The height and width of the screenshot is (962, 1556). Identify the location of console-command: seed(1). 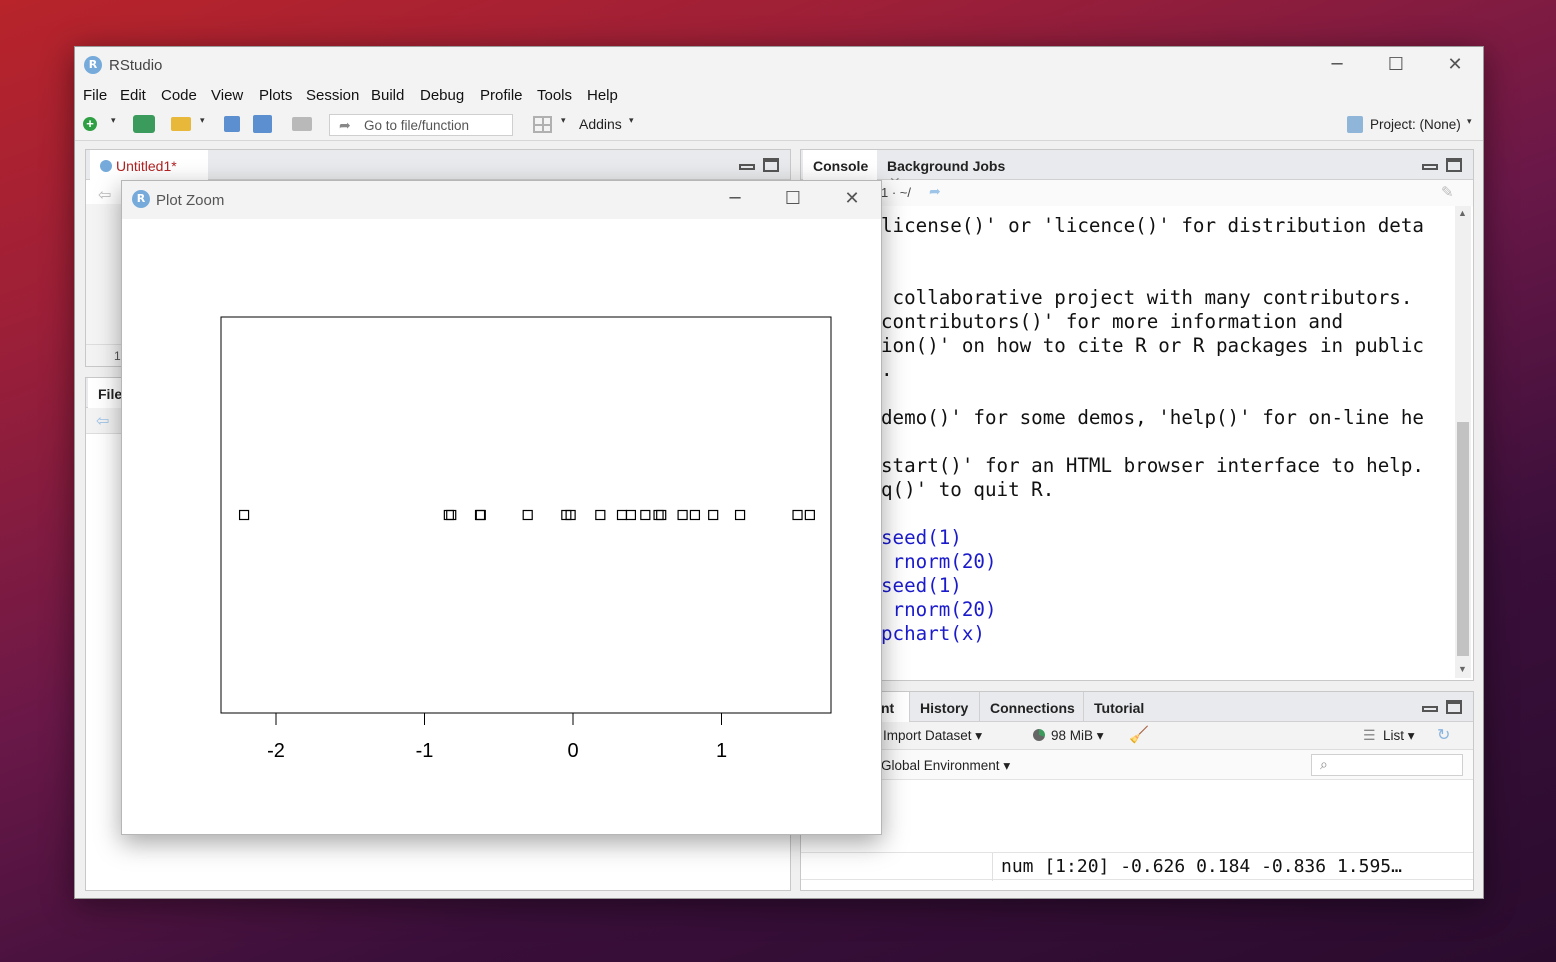
(921, 585).